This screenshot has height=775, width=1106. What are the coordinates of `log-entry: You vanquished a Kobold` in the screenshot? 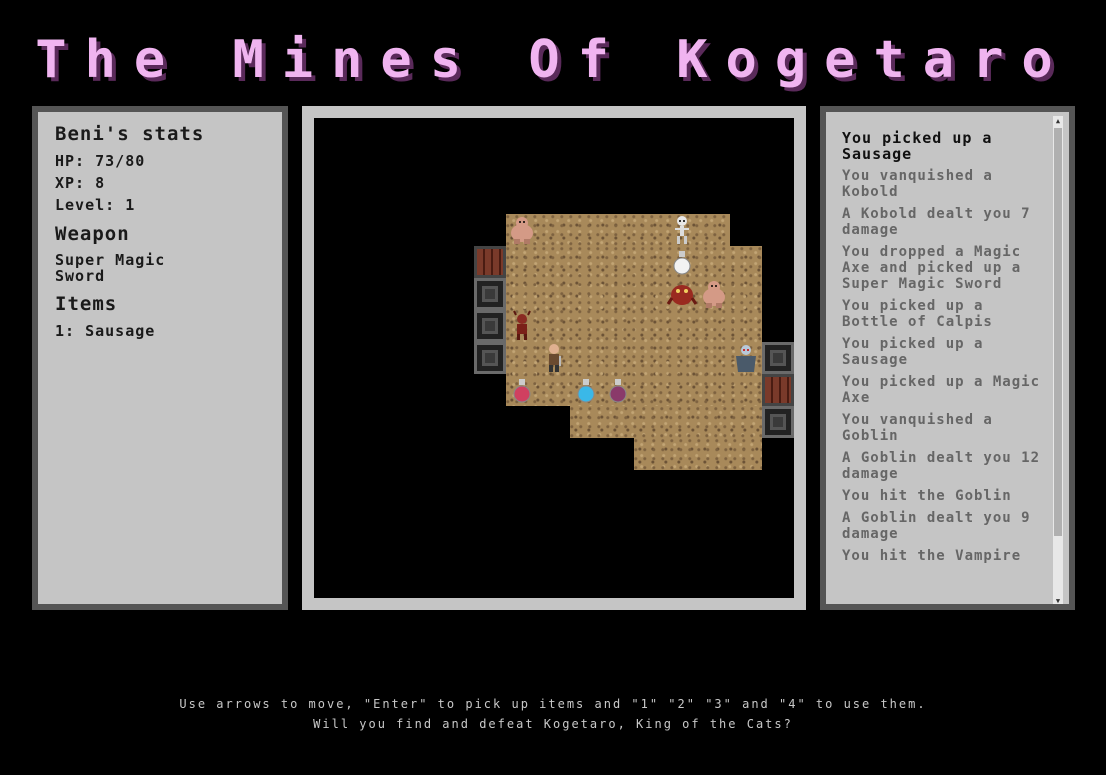 It's located at (917, 184).